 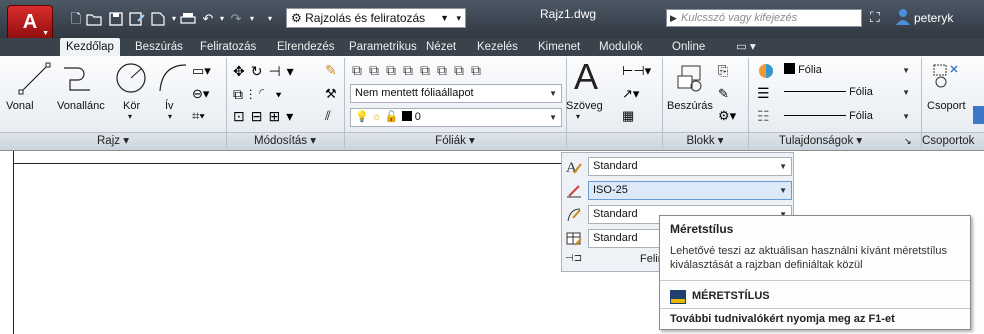 I want to click on viewport-left-edge, so click(x=13, y=242).